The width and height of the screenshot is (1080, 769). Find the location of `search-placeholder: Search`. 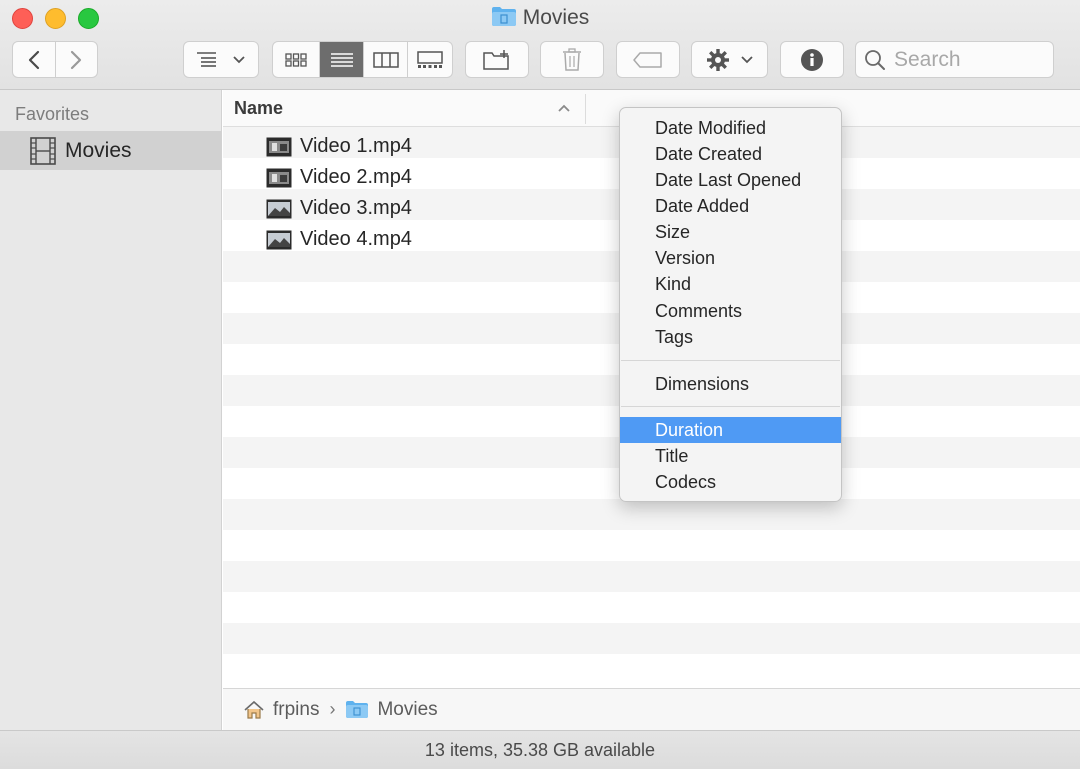

search-placeholder: Search is located at coordinates (927, 59).